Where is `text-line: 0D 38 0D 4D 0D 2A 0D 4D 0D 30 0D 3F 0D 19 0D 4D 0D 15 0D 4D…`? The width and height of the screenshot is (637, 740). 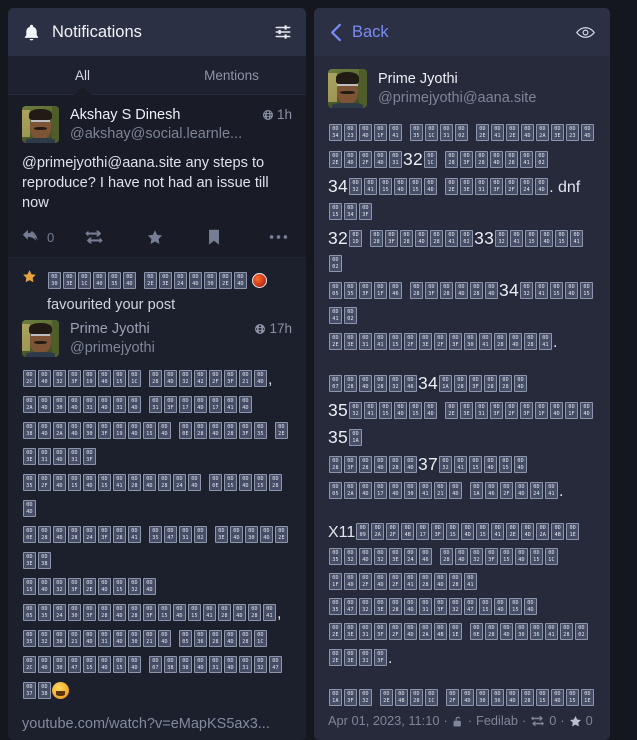 text-line: 0D 38 0D 4D 0D 2A 0D 4D 0D 30 0D 3F 0D 19 0D 4D 0D 15 0D 4D… is located at coordinates (157, 445).